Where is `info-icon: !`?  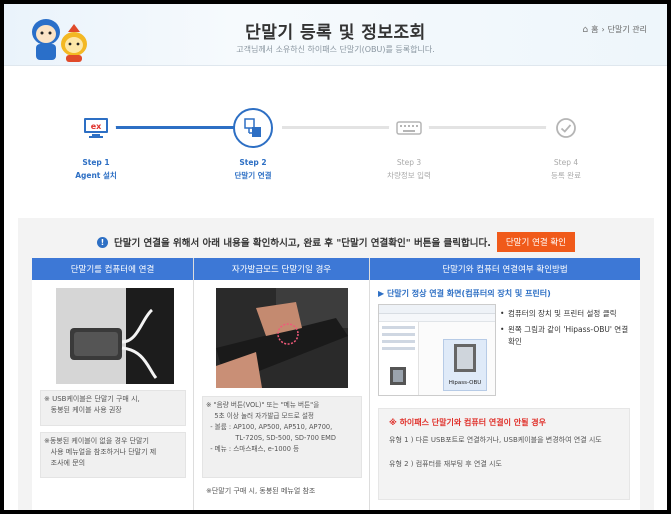
info-icon: ! is located at coordinates (102, 242).